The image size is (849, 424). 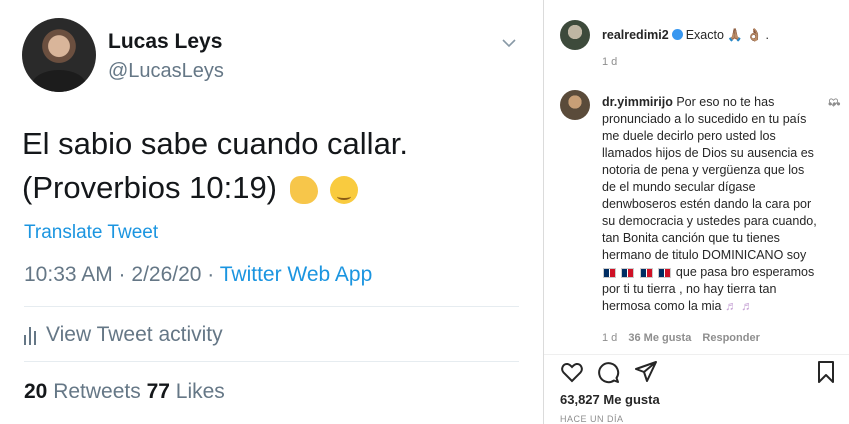 What do you see at coordinates (134, 334) in the screenshot?
I see `activity-label: View Tweet activity` at bounding box center [134, 334].